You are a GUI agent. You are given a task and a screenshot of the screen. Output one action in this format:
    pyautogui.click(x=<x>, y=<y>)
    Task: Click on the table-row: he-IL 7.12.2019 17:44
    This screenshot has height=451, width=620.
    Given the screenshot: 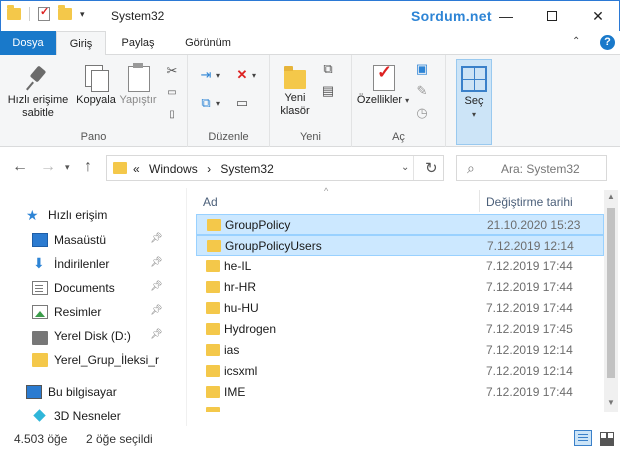 What is the action you would take?
    pyautogui.click(x=400, y=266)
    